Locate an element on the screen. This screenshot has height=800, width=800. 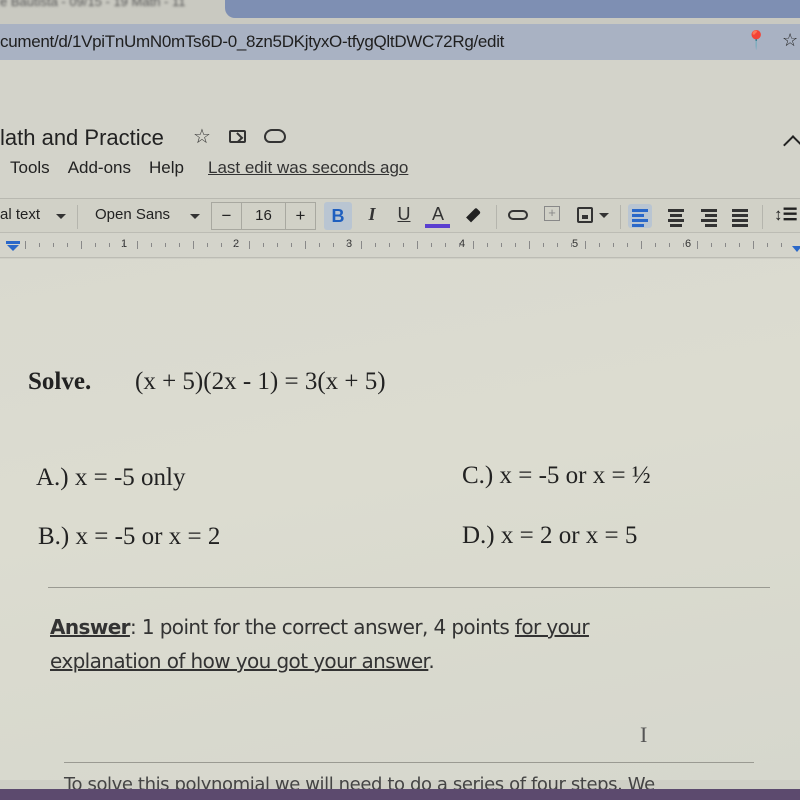
choice-c: C.) x = -5 or x = ½ is located at coordinates (556, 475).